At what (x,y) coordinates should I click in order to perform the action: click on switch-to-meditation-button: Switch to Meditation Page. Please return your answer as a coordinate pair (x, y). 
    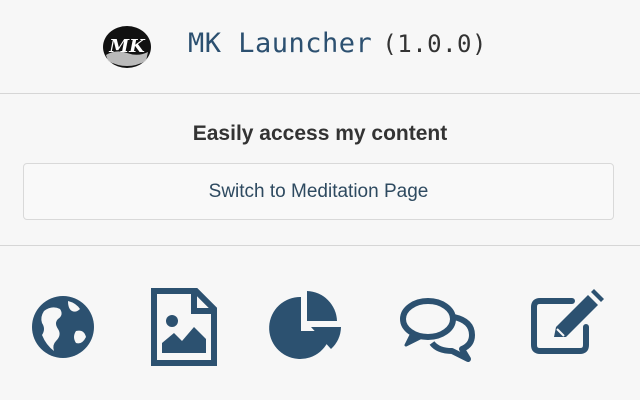
    Looking at the image, I should click on (318, 191).